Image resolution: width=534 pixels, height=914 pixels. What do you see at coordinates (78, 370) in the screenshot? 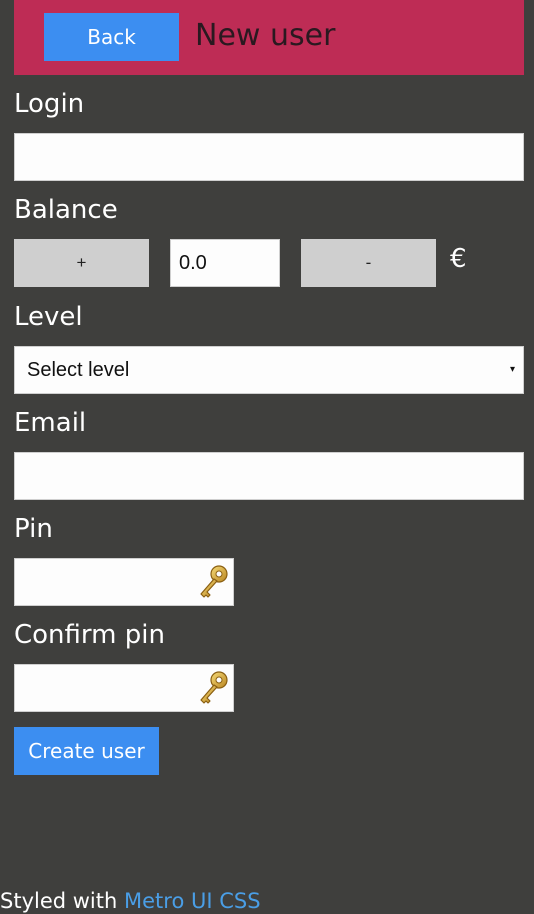
I see `level-select-value: Select level` at bounding box center [78, 370].